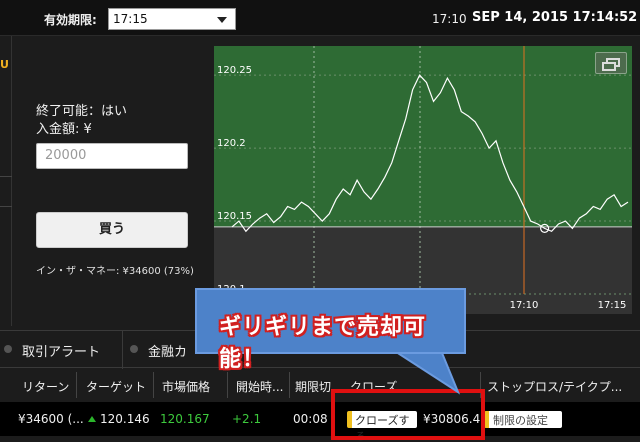 The width and height of the screenshot is (640, 442). Describe the element at coordinates (116, 386) in the screenshot. I see `col-target: ターゲット` at that location.